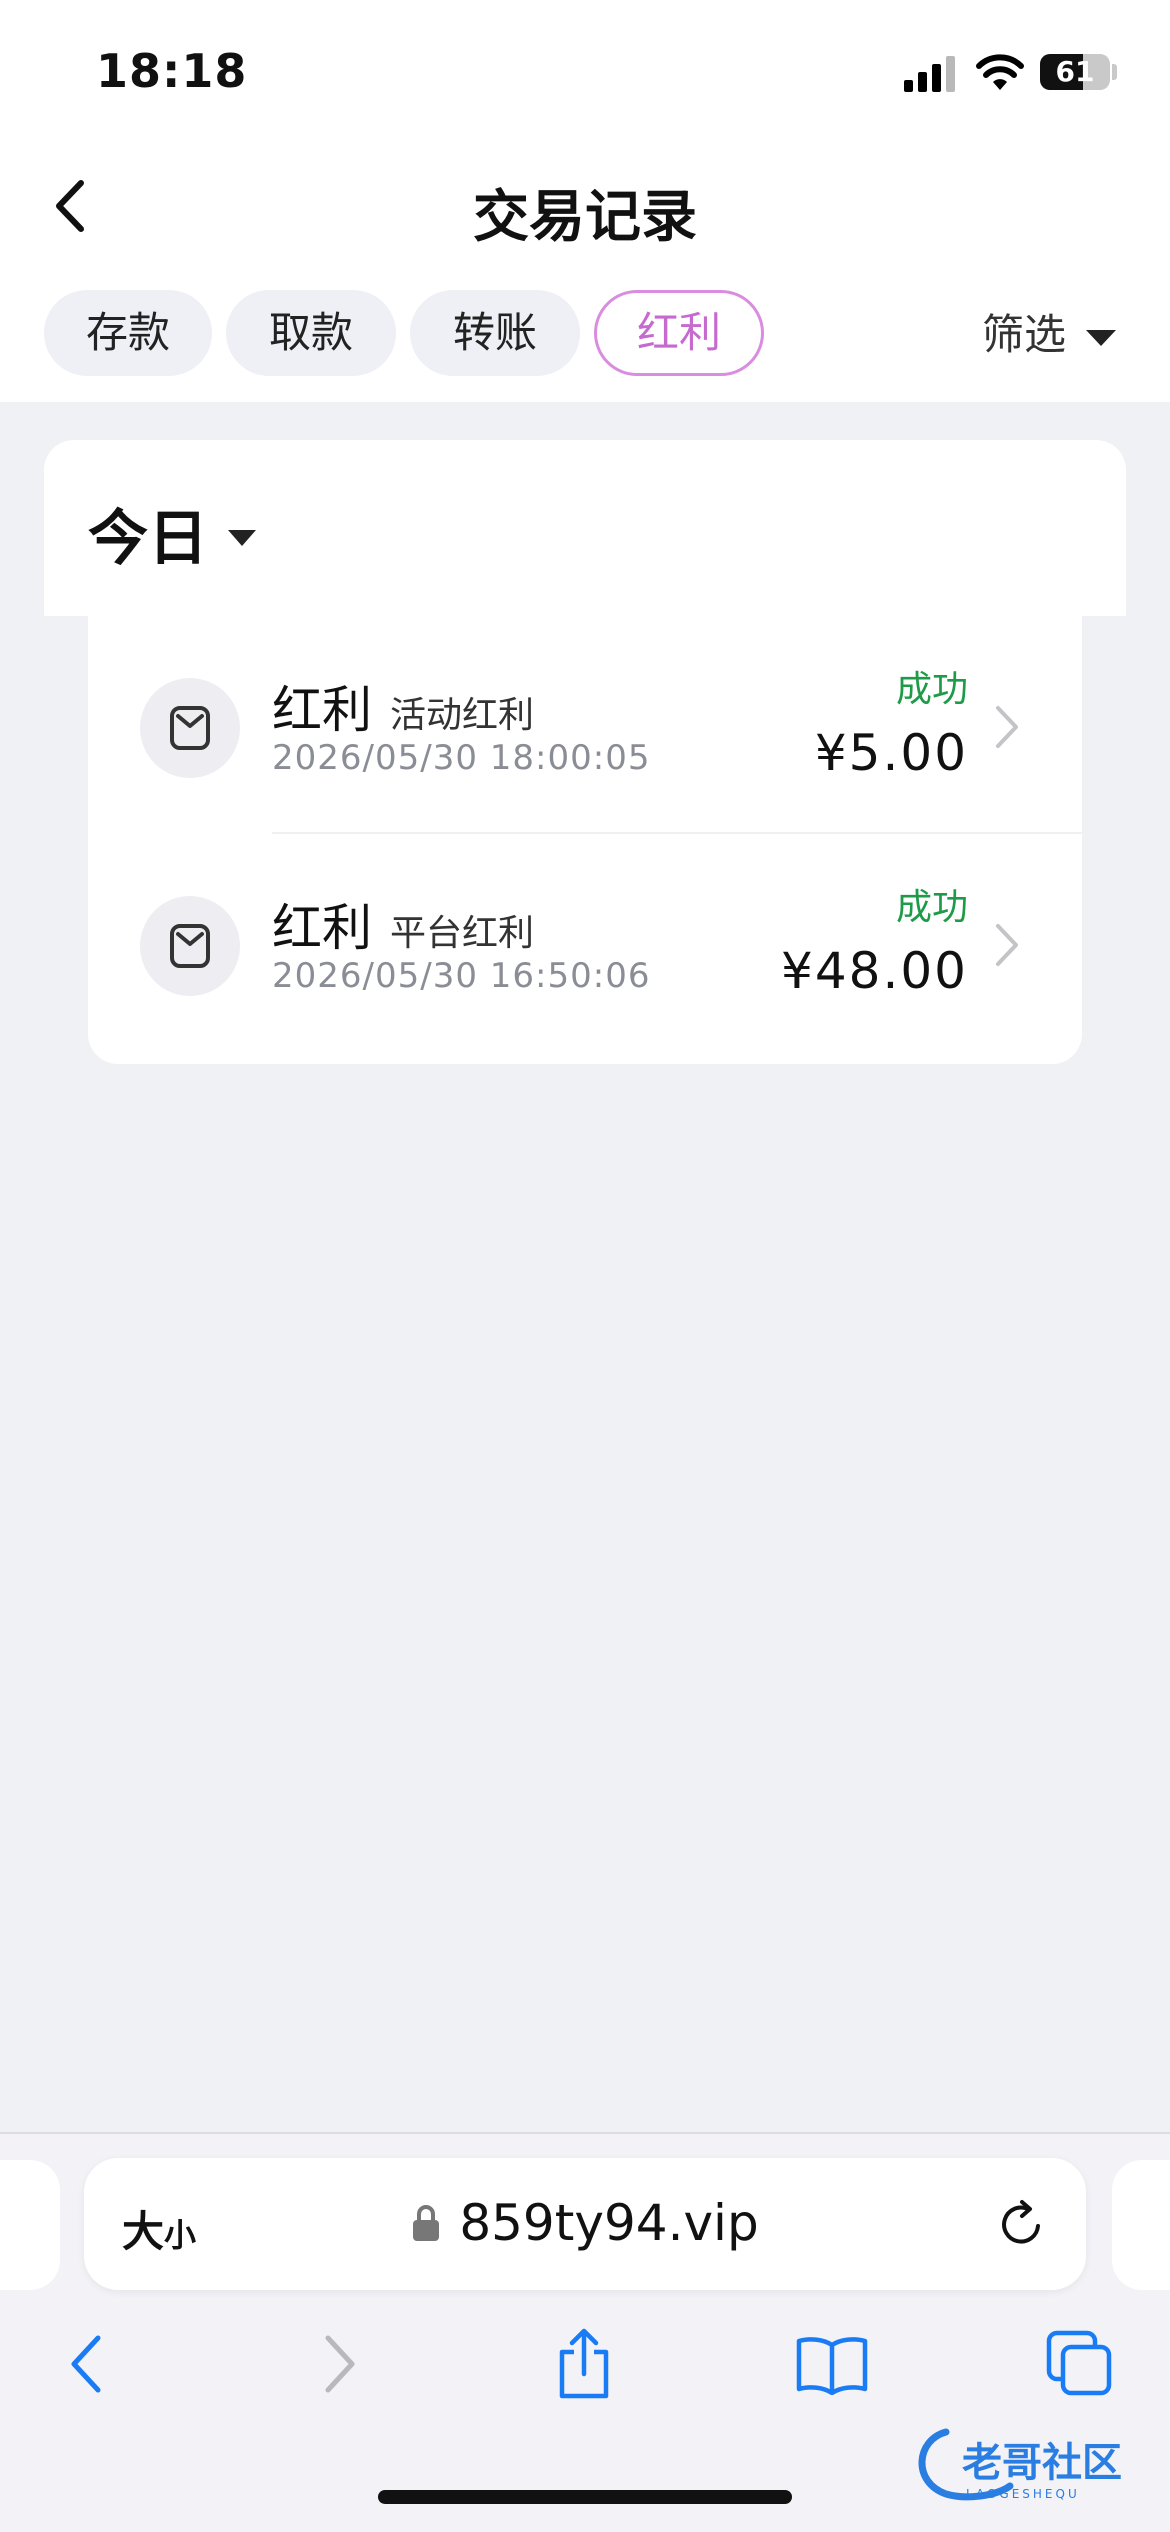 Image resolution: width=1170 pixels, height=2532 pixels. I want to click on record-amount: ¥48.00, so click(874, 971).